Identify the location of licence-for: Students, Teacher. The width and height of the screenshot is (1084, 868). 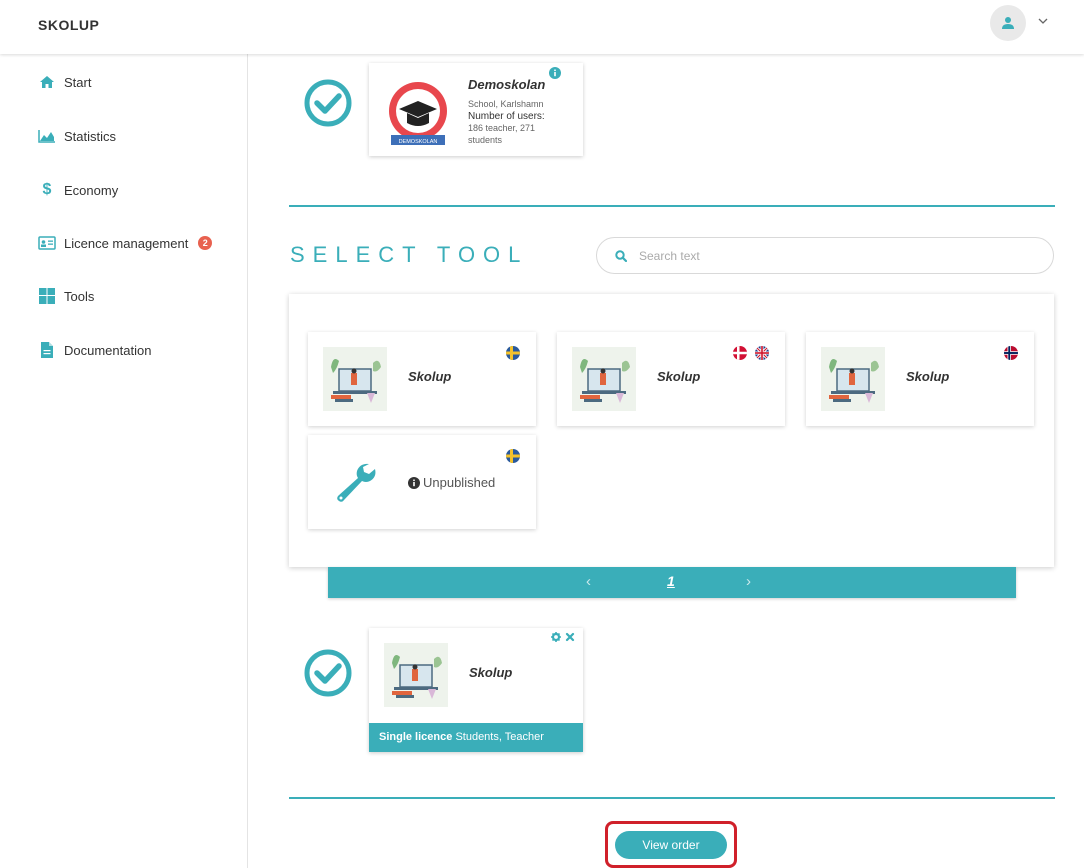
(499, 737).